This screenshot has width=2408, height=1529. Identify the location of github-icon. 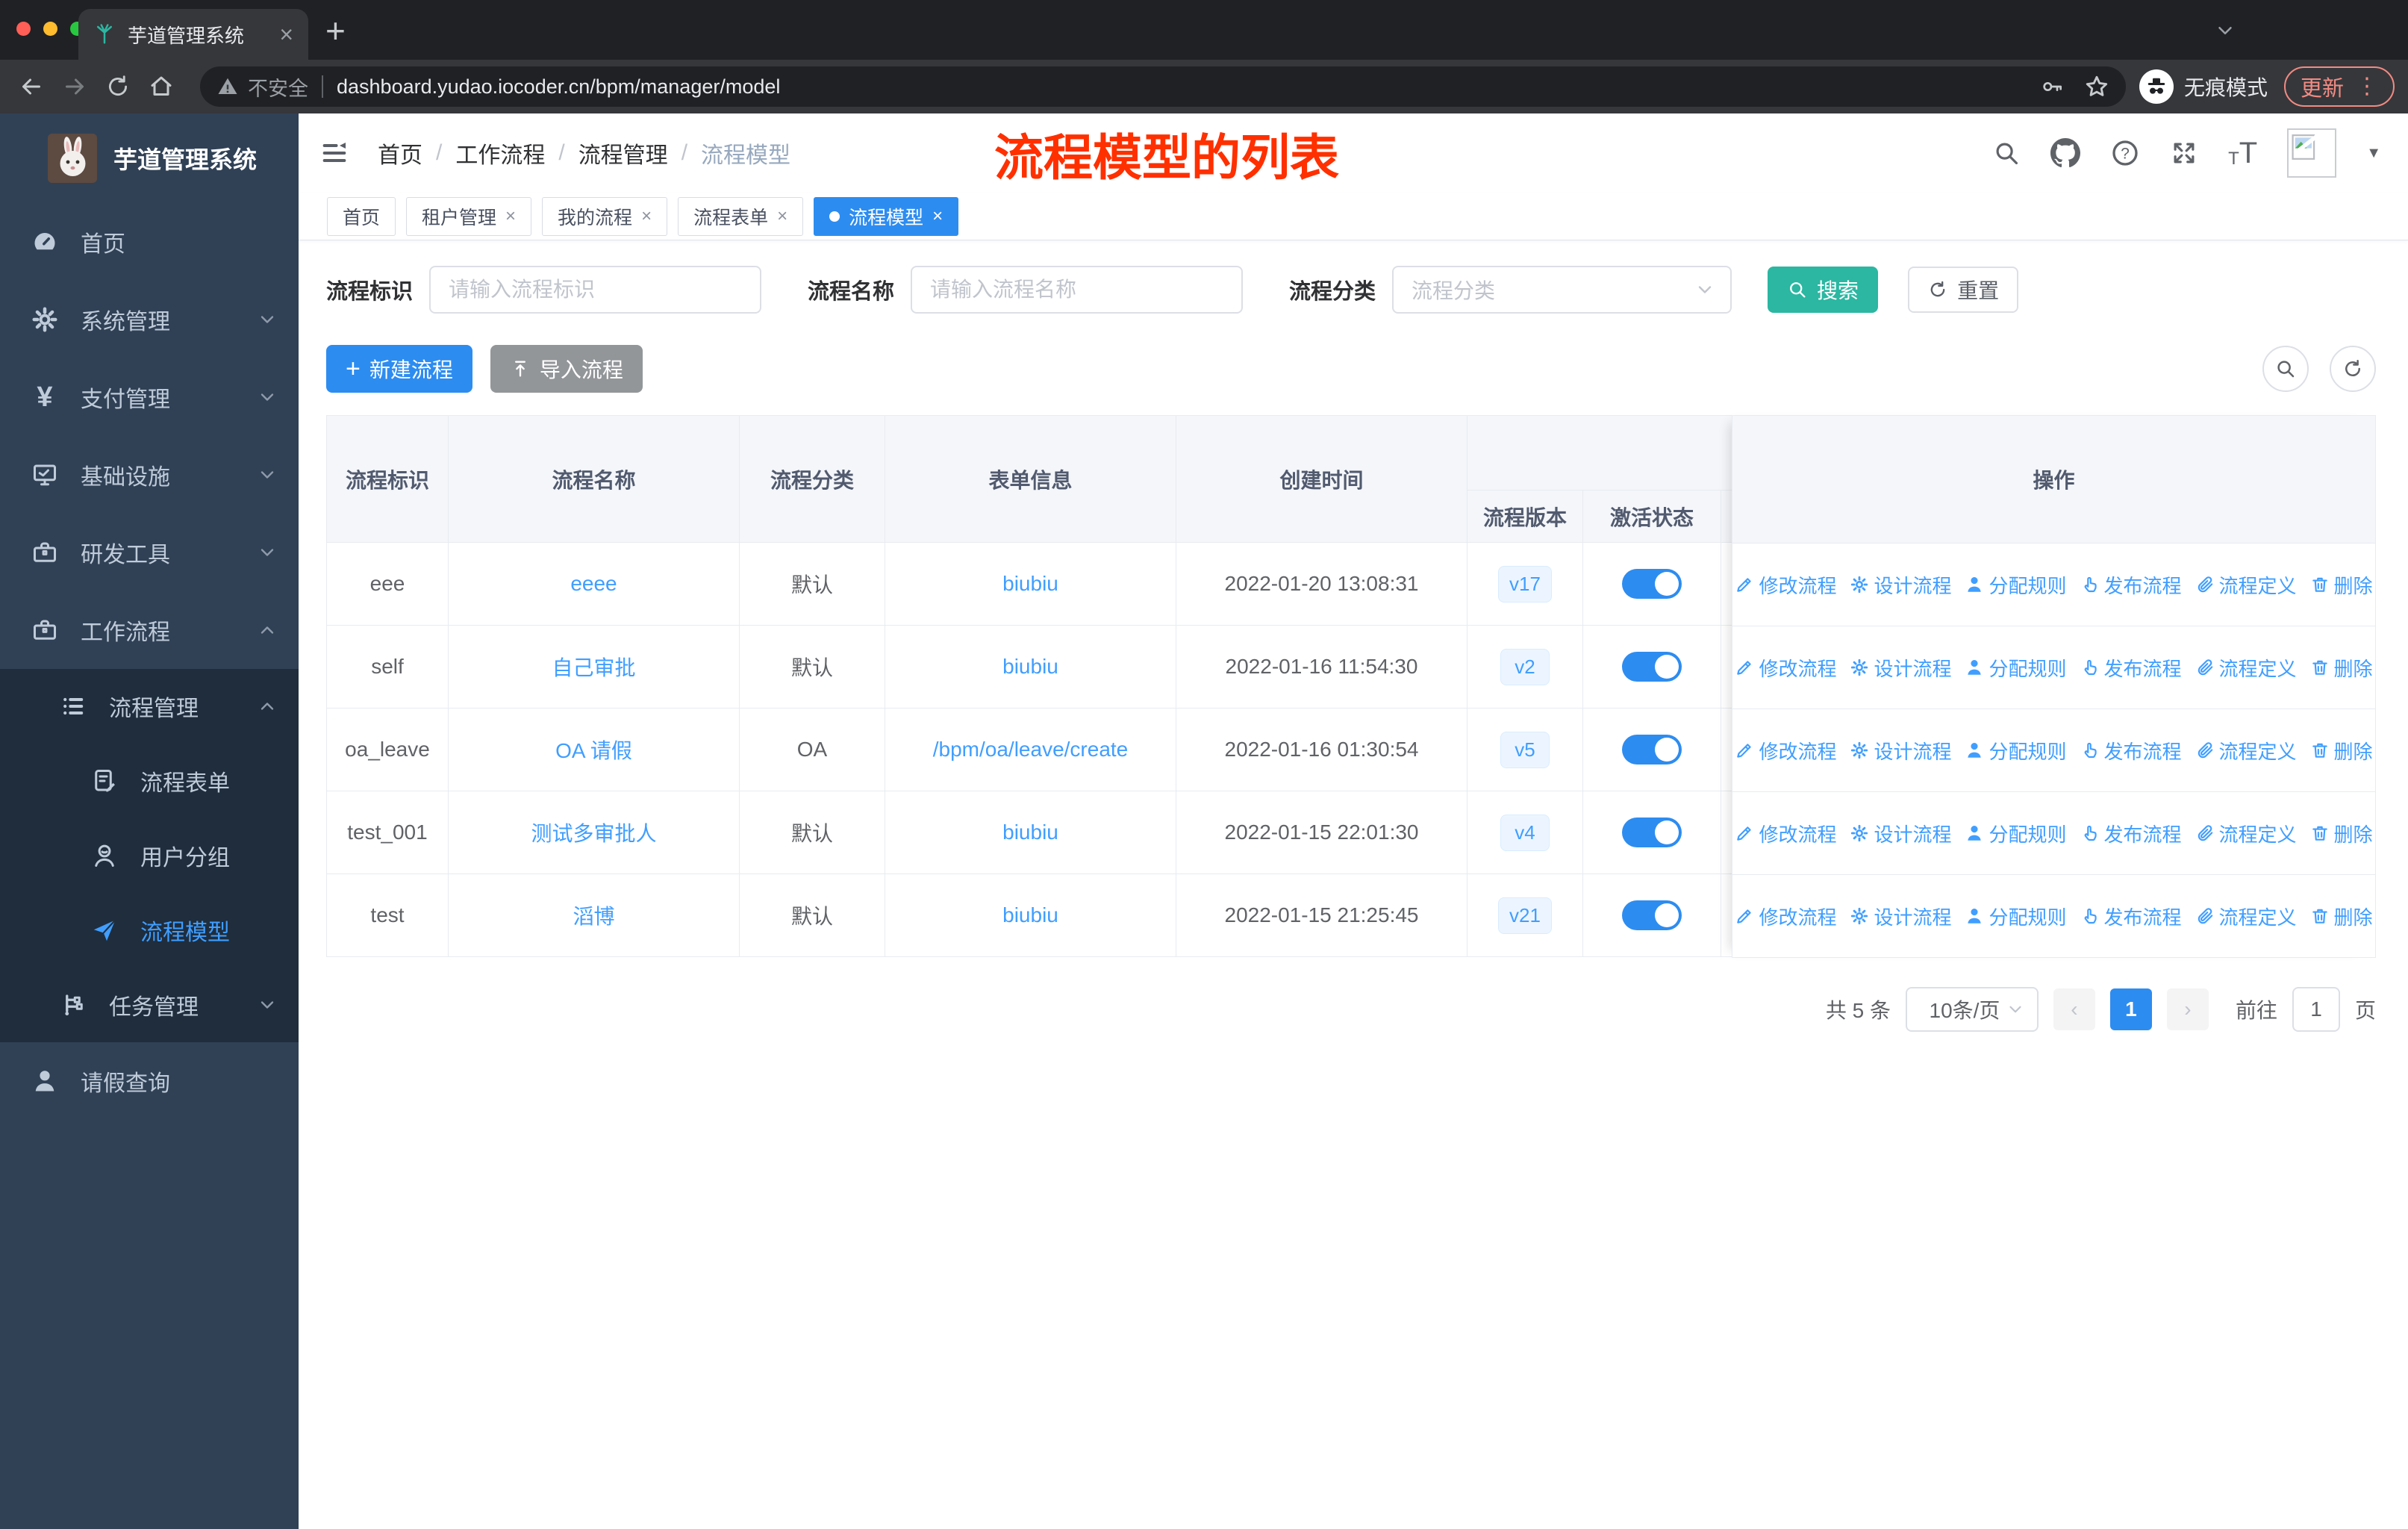
(2065, 153).